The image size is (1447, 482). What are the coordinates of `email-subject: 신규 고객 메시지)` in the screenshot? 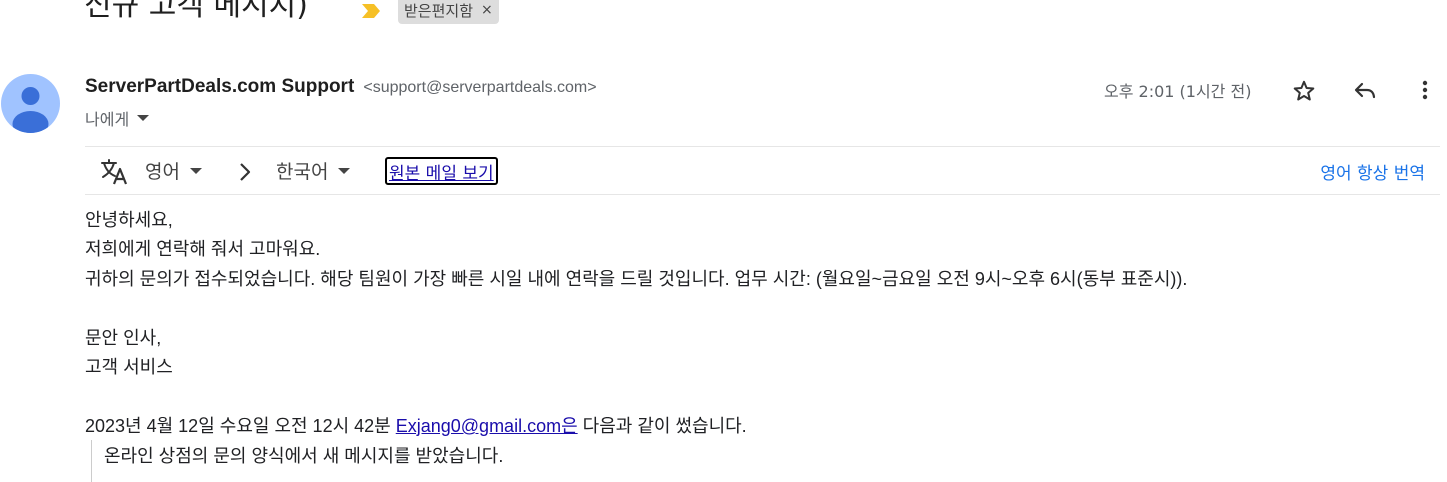 It's located at (196, 11).